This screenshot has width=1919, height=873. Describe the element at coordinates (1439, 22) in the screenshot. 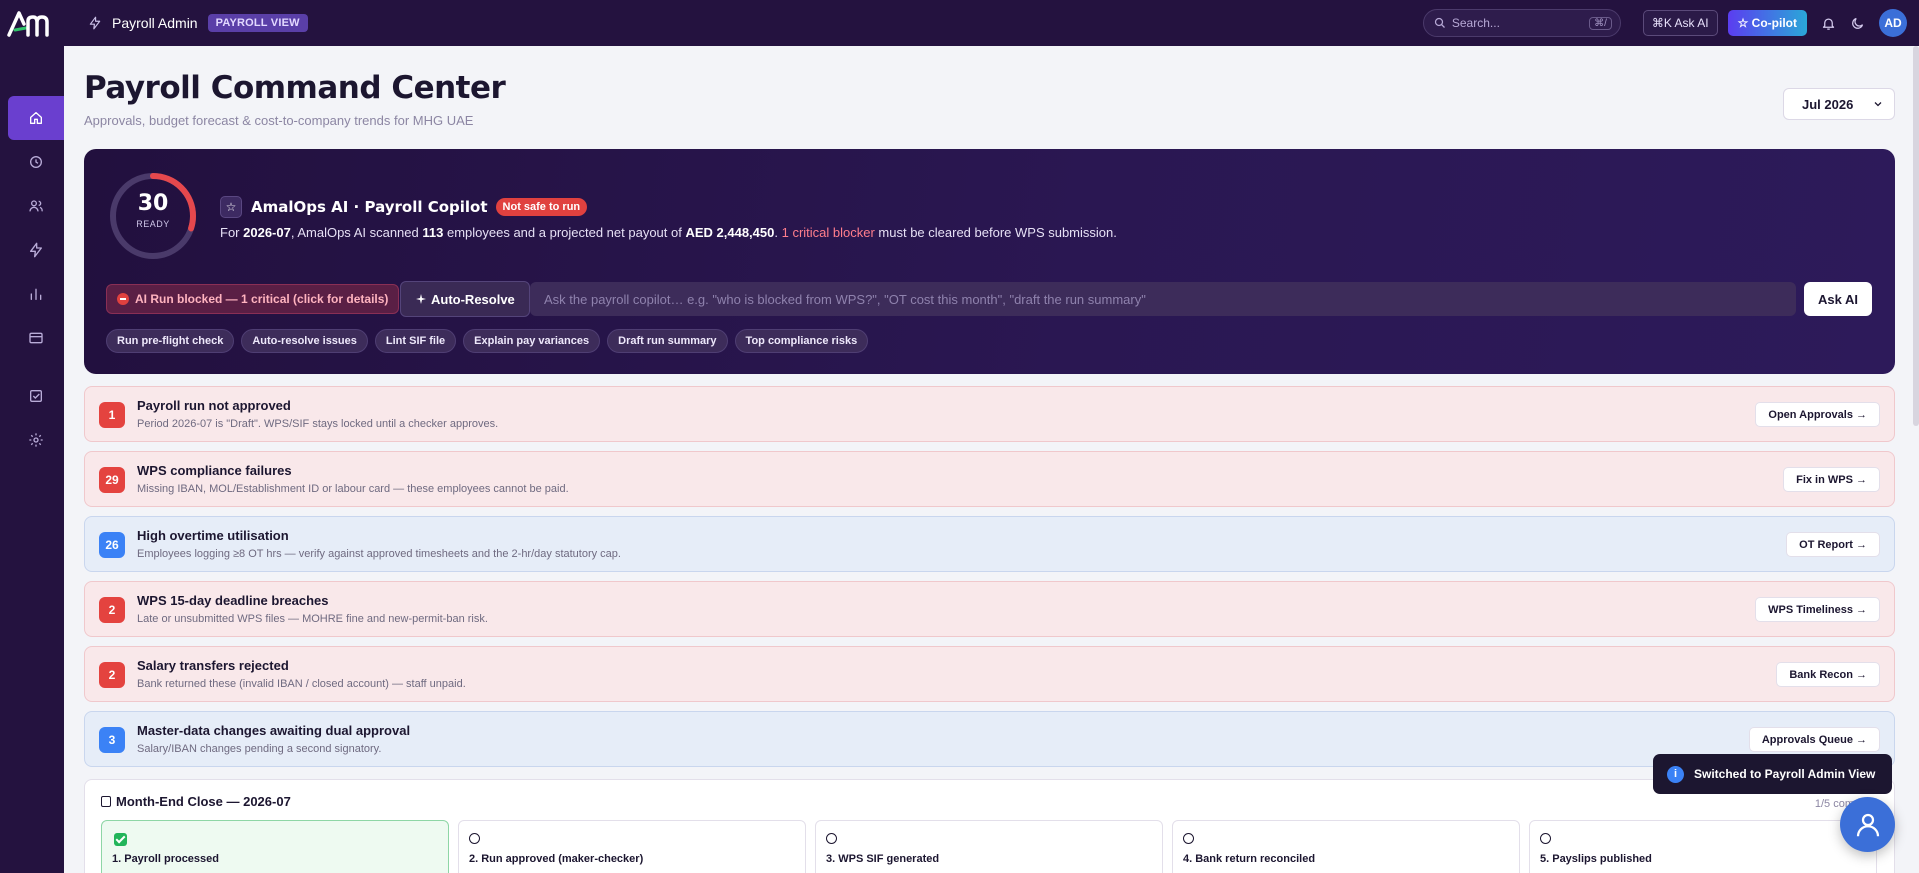

I see `search-icon` at that location.